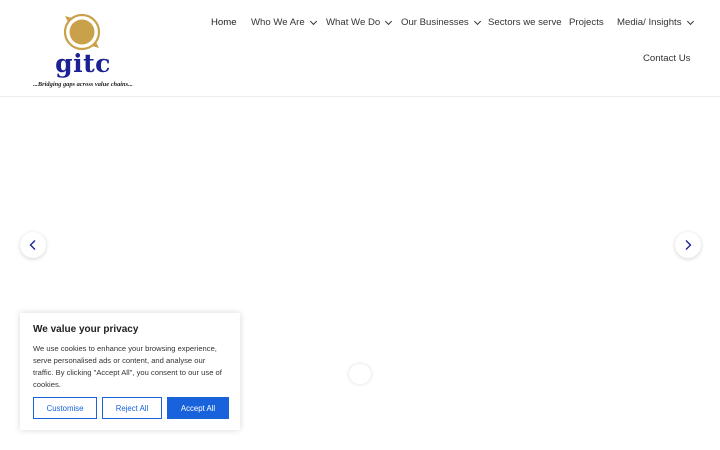 Image resolution: width=720 pixels, height=450 pixels. What do you see at coordinates (65, 408) in the screenshot?
I see `customise-button: Customise` at bounding box center [65, 408].